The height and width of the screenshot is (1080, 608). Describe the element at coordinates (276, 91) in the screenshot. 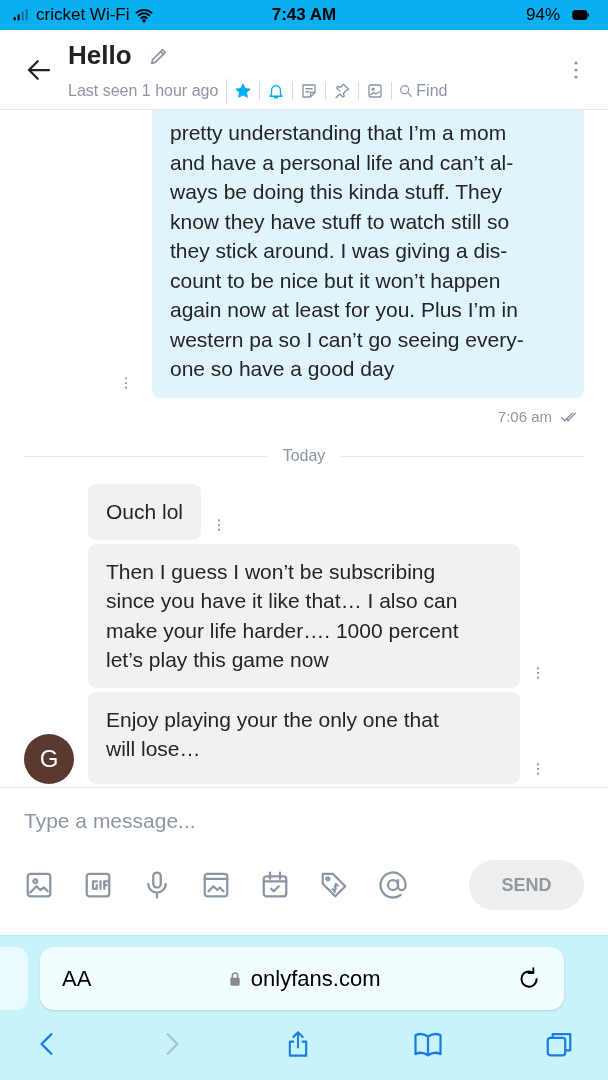

I see `bell-icon` at that location.